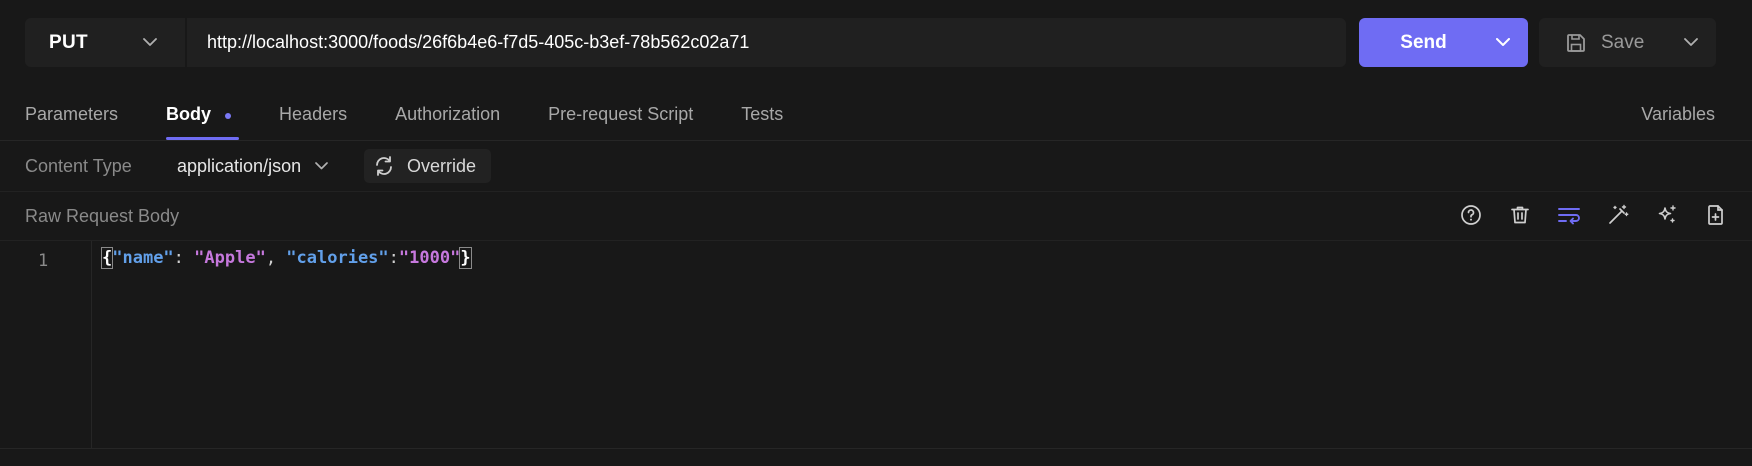 This screenshot has width=1752, height=466. What do you see at coordinates (465, 258) in the screenshot?
I see `close-brace: }` at bounding box center [465, 258].